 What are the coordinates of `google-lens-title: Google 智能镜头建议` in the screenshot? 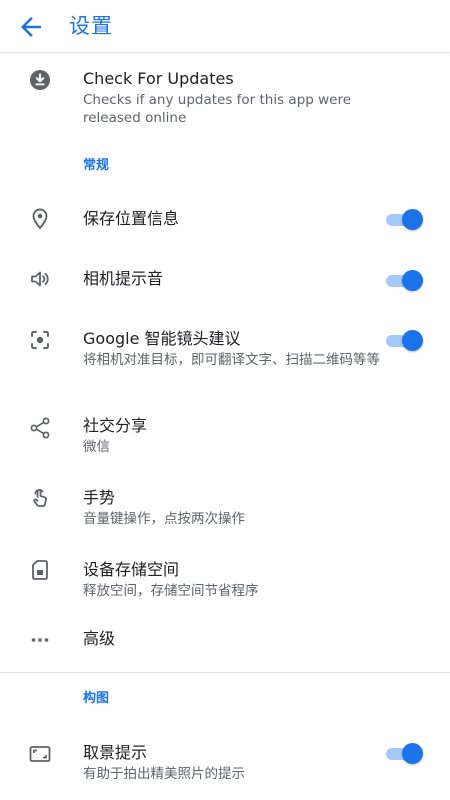 It's located at (162, 338).